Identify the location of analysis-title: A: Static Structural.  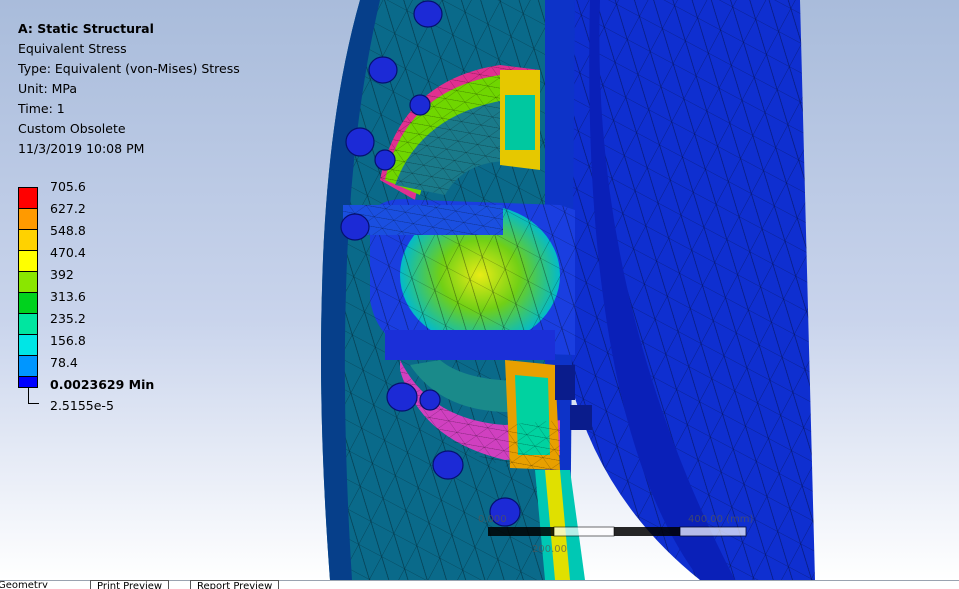
(86, 28).